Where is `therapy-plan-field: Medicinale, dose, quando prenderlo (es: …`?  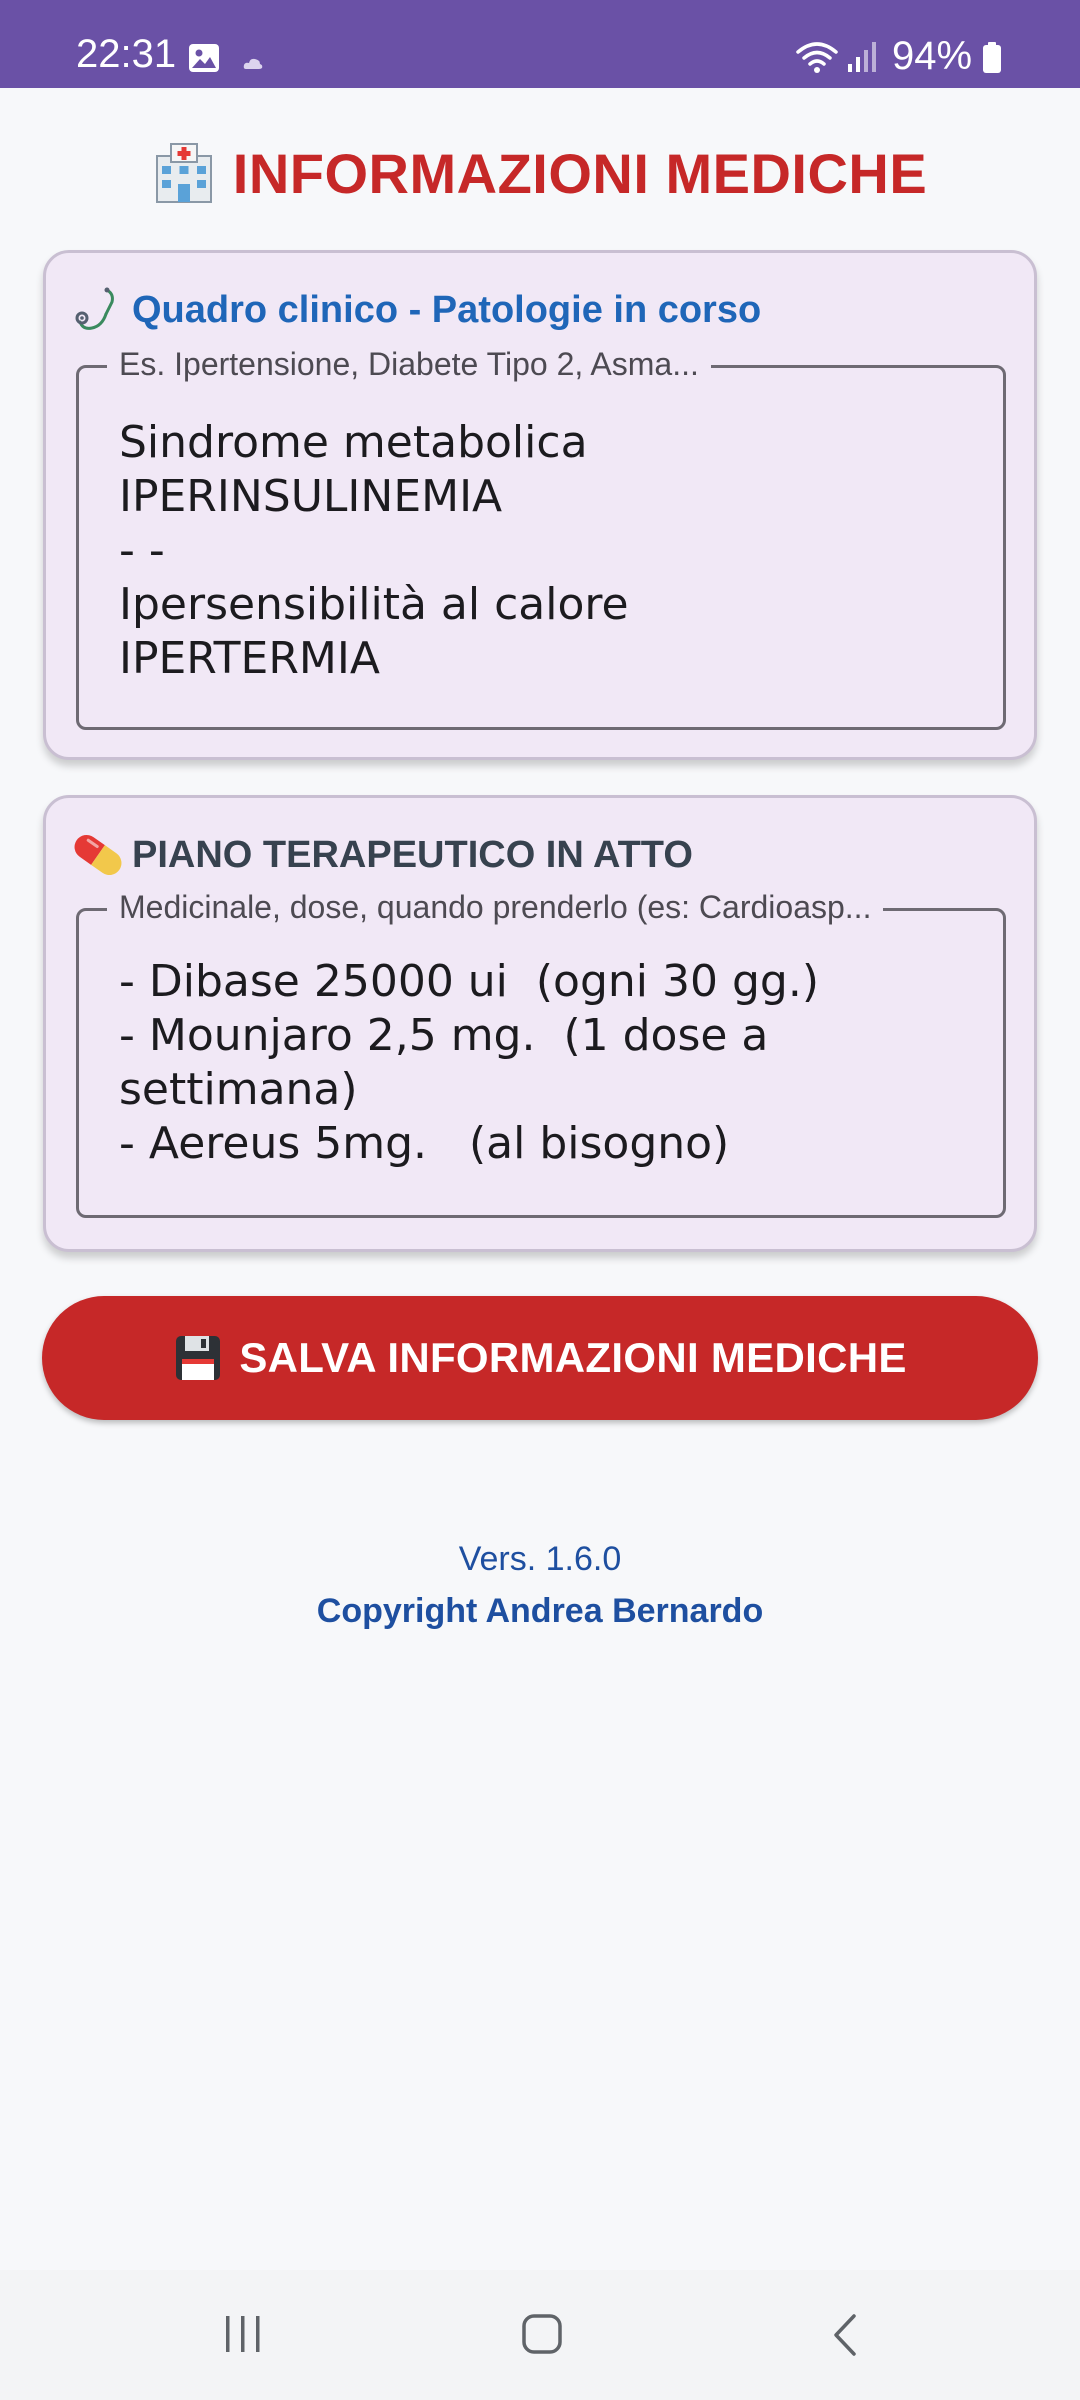
therapy-plan-field: Medicinale, dose, quando prenderlo (es: … is located at coordinates (541, 1053).